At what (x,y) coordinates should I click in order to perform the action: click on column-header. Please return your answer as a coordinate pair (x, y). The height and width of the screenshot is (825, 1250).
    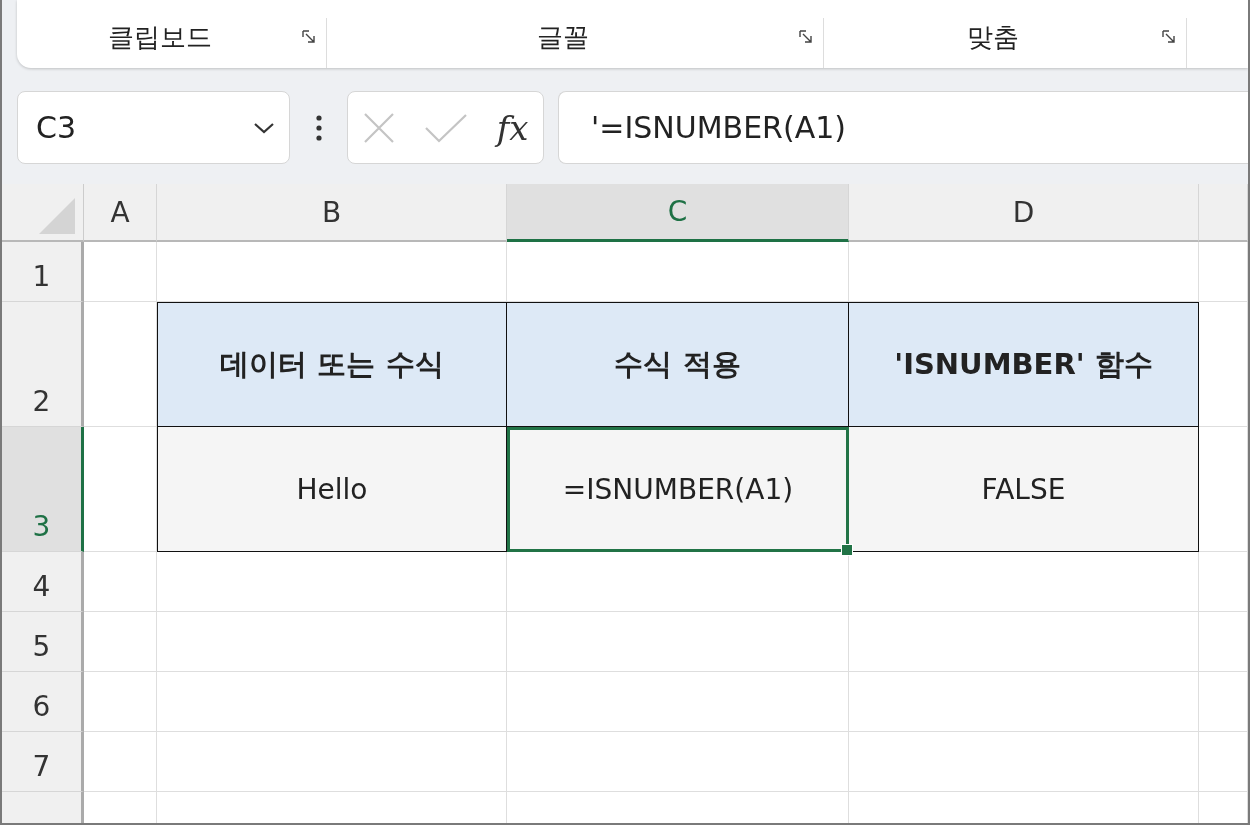
    Looking at the image, I should click on (1223, 213).